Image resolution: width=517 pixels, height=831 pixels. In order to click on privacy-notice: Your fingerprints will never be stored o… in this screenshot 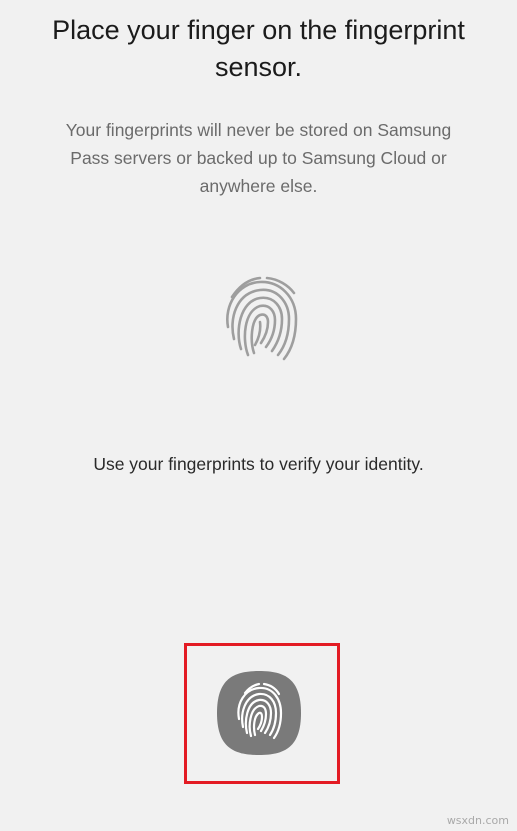, I will do `click(258, 158)`.